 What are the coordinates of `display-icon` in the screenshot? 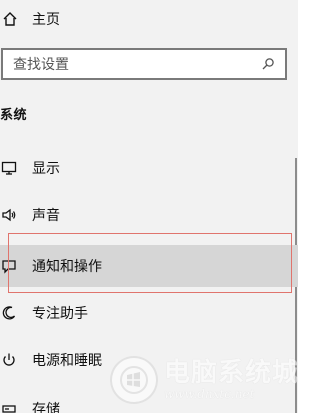 It's located at (9, 168).